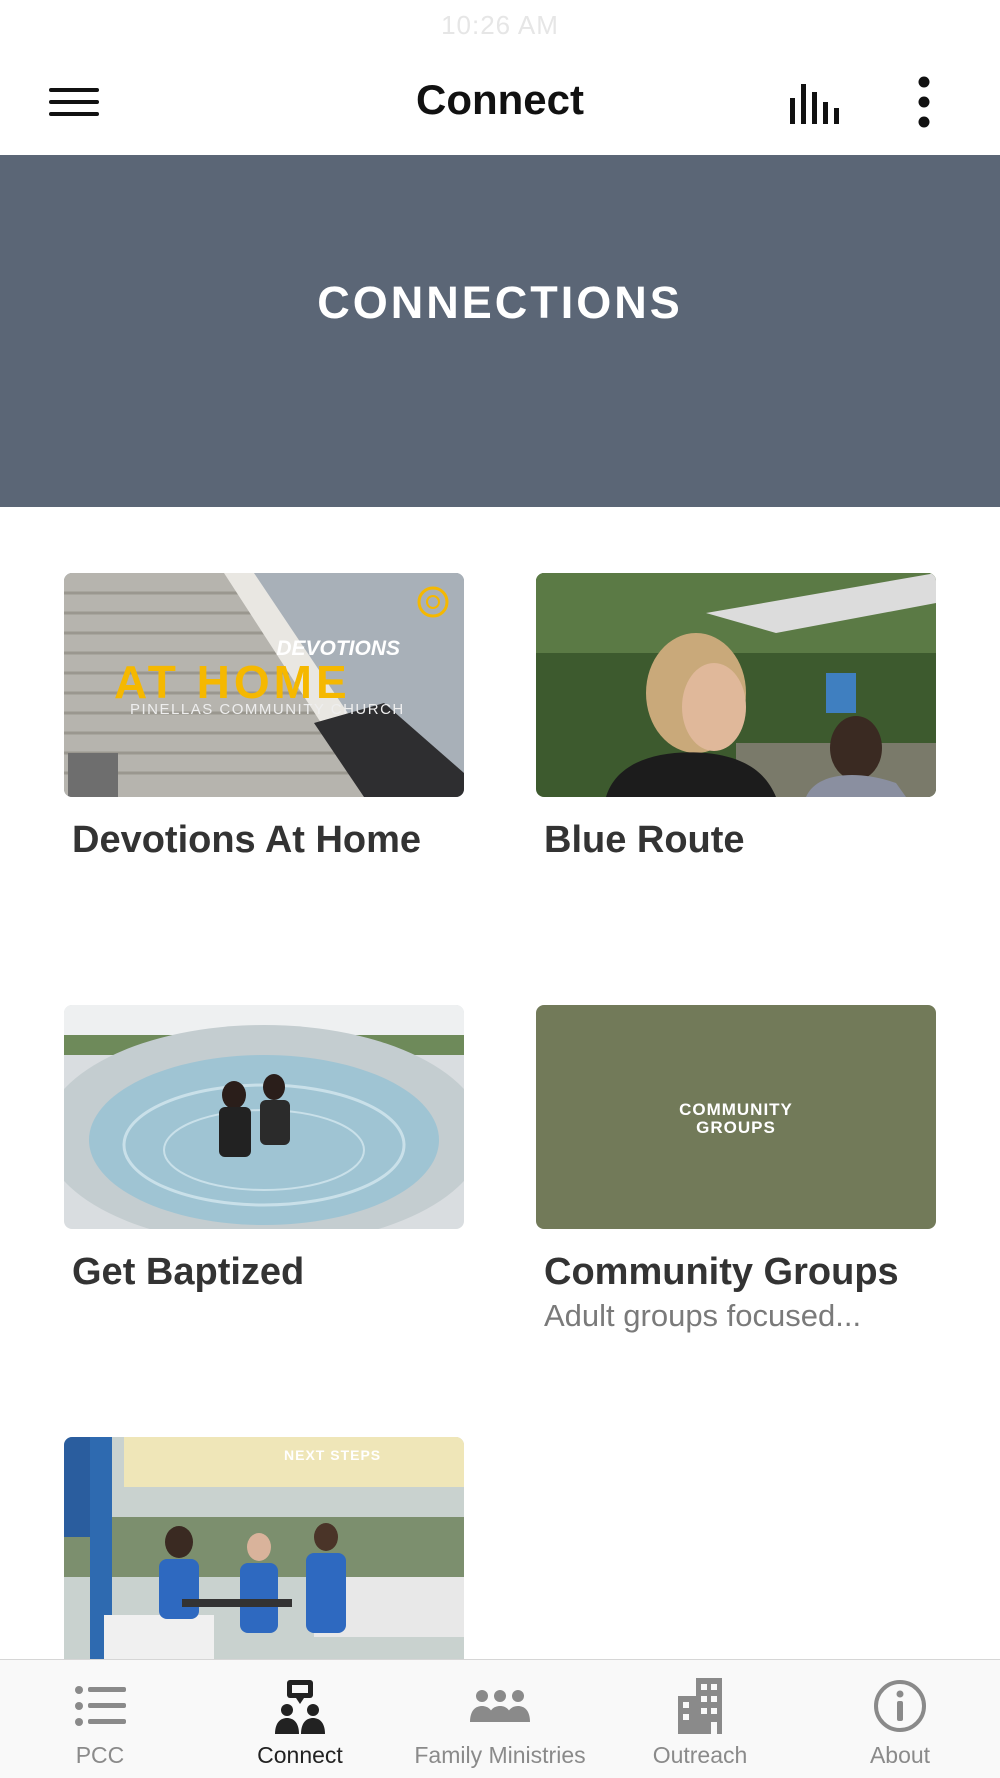 This screenshot has width=1000, height=1778. I want to click on card-next-steps: NEXT STEPS, so click(264, 1548).